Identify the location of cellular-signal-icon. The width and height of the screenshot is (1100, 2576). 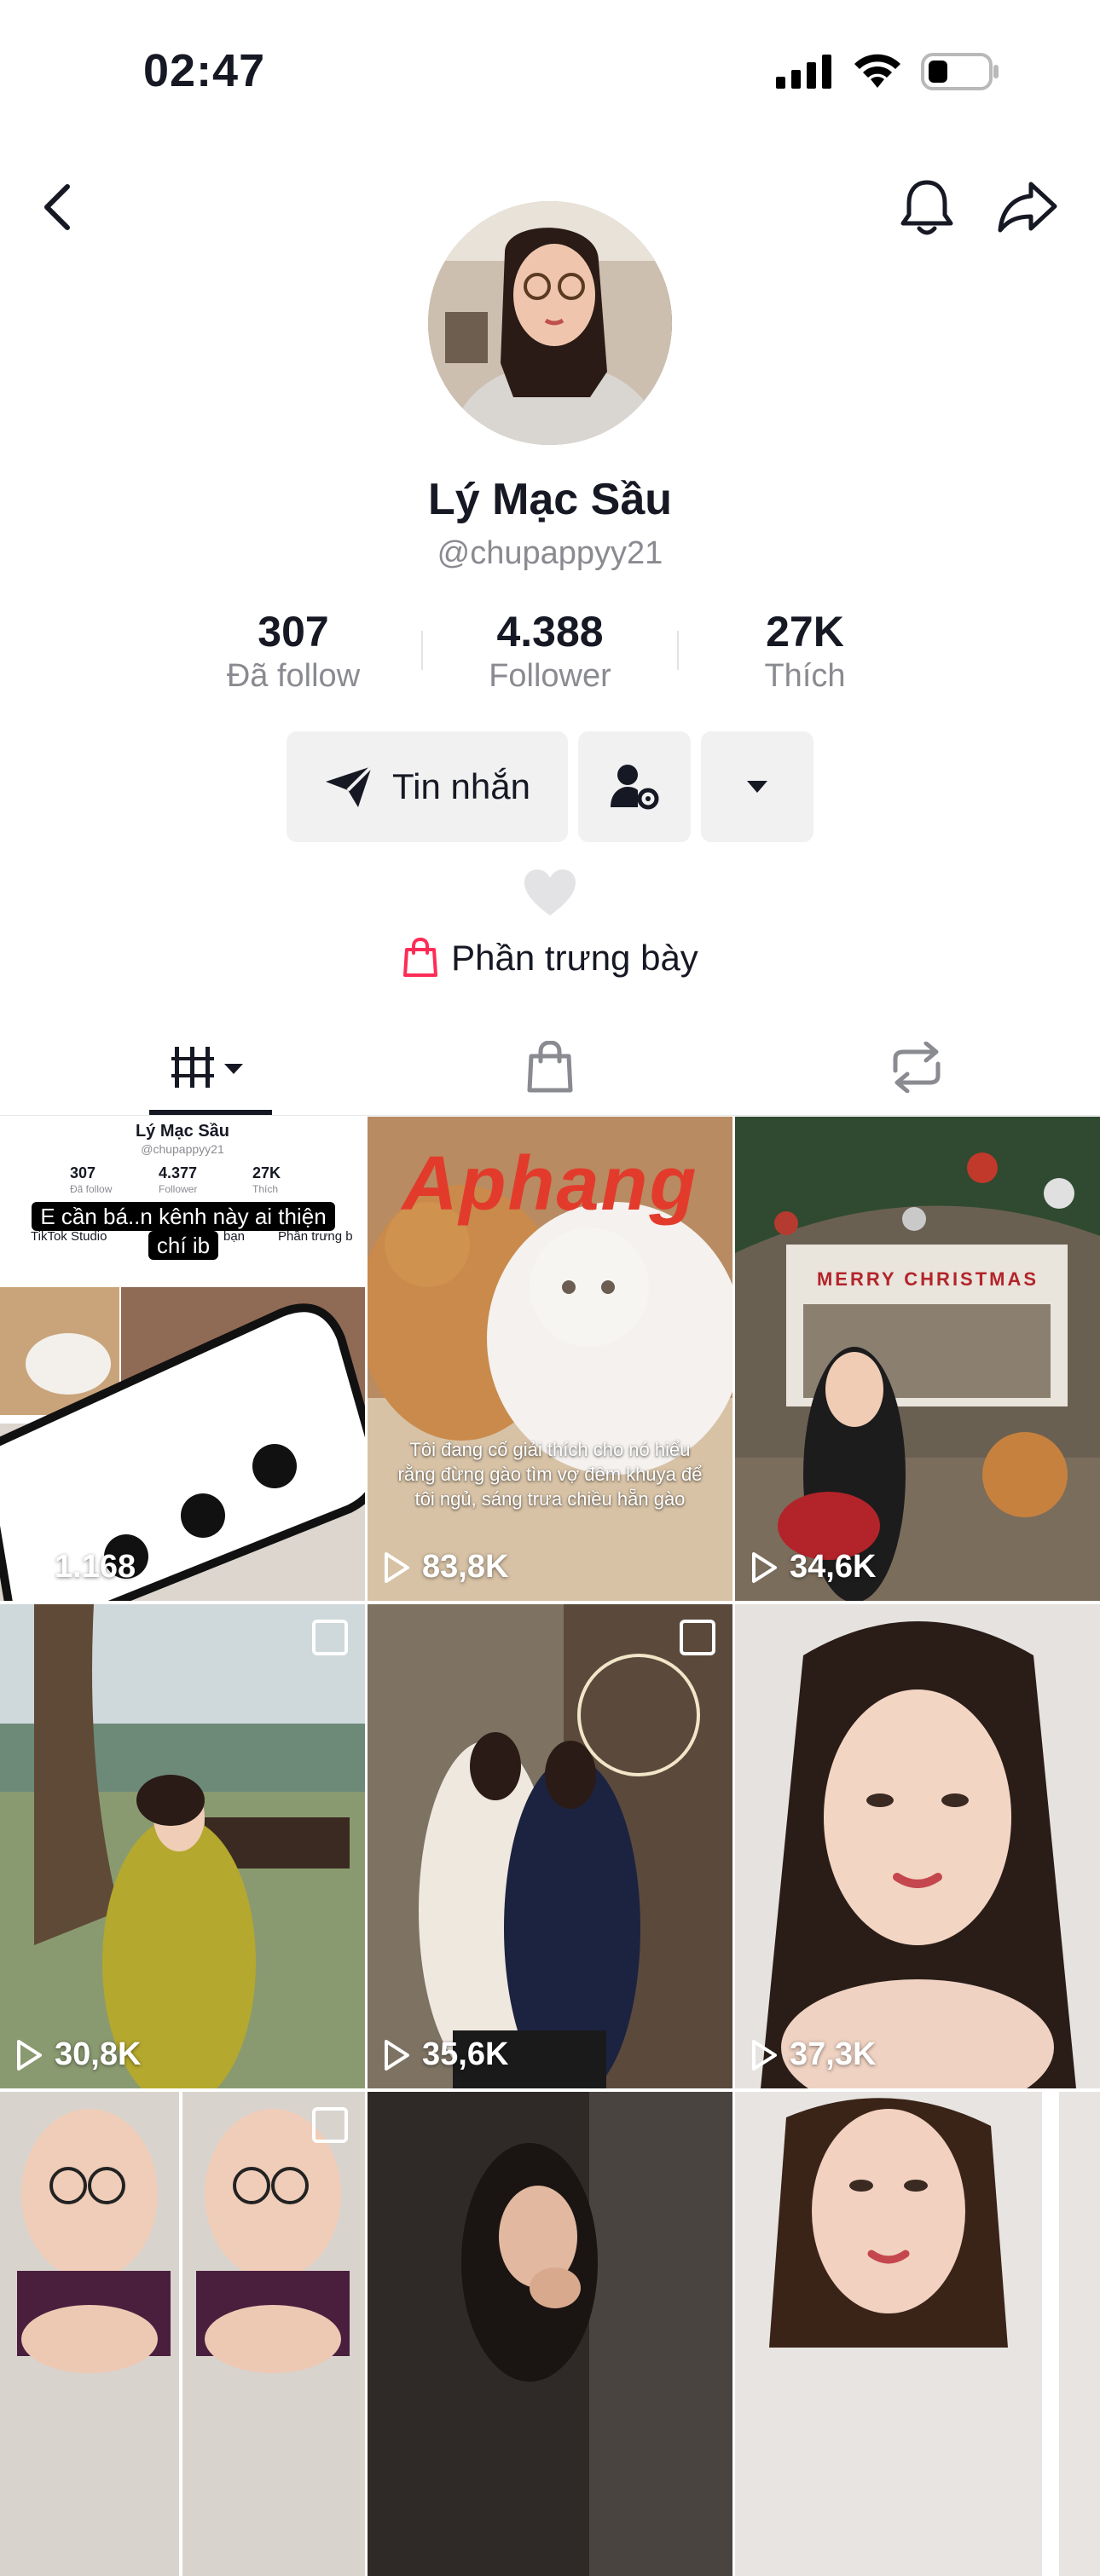
(803, 72).